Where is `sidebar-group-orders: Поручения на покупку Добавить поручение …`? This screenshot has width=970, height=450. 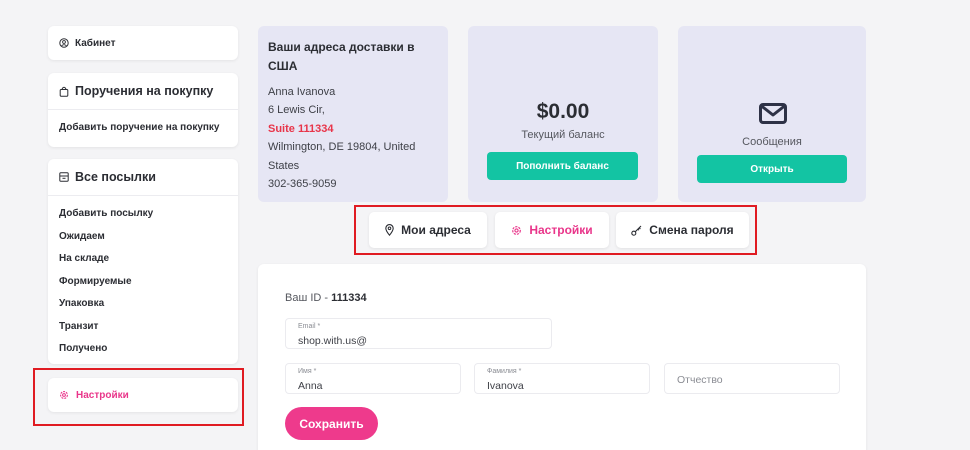
sidebar-group-orders: Поручения на покупку Добавить поручение … is located at coordinates (143, 110).